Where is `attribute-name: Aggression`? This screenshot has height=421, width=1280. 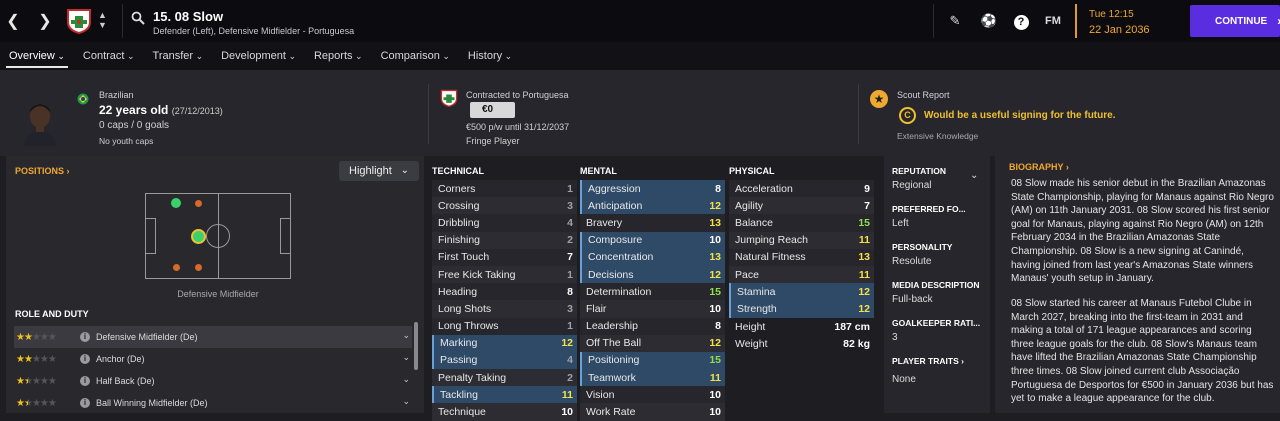
attribute-name: Aggression is located at coordinates (614, 188).